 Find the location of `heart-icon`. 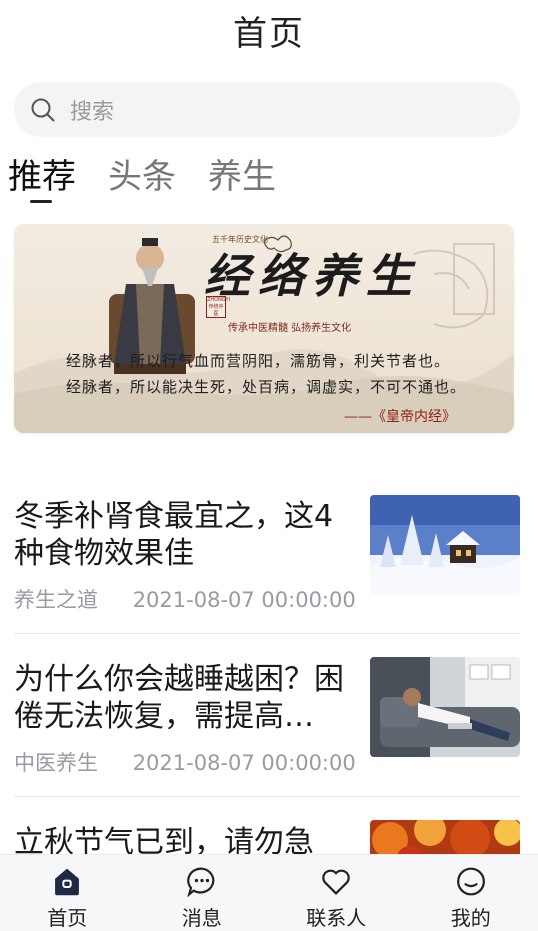

heart-icon is located at coordinates (336, 882).